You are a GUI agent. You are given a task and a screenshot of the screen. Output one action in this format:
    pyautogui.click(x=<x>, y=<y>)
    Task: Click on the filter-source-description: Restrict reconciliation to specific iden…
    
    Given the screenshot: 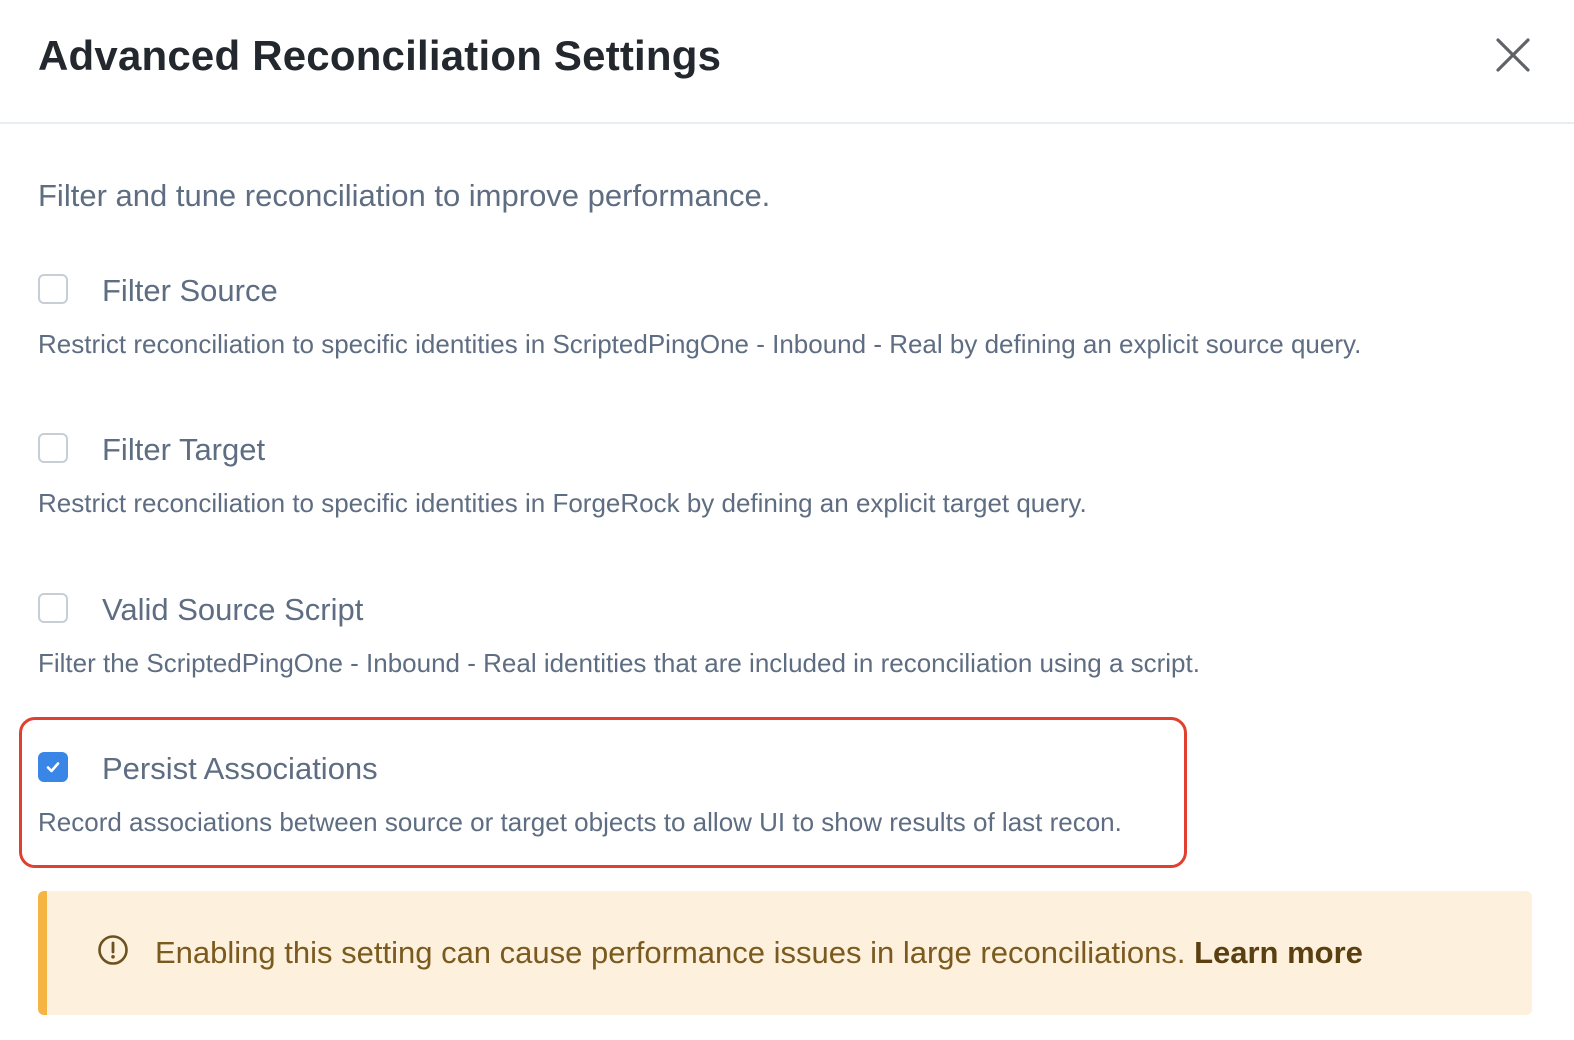 What is the action you would take?
    pyautogui.click(x=700, y=344)
    